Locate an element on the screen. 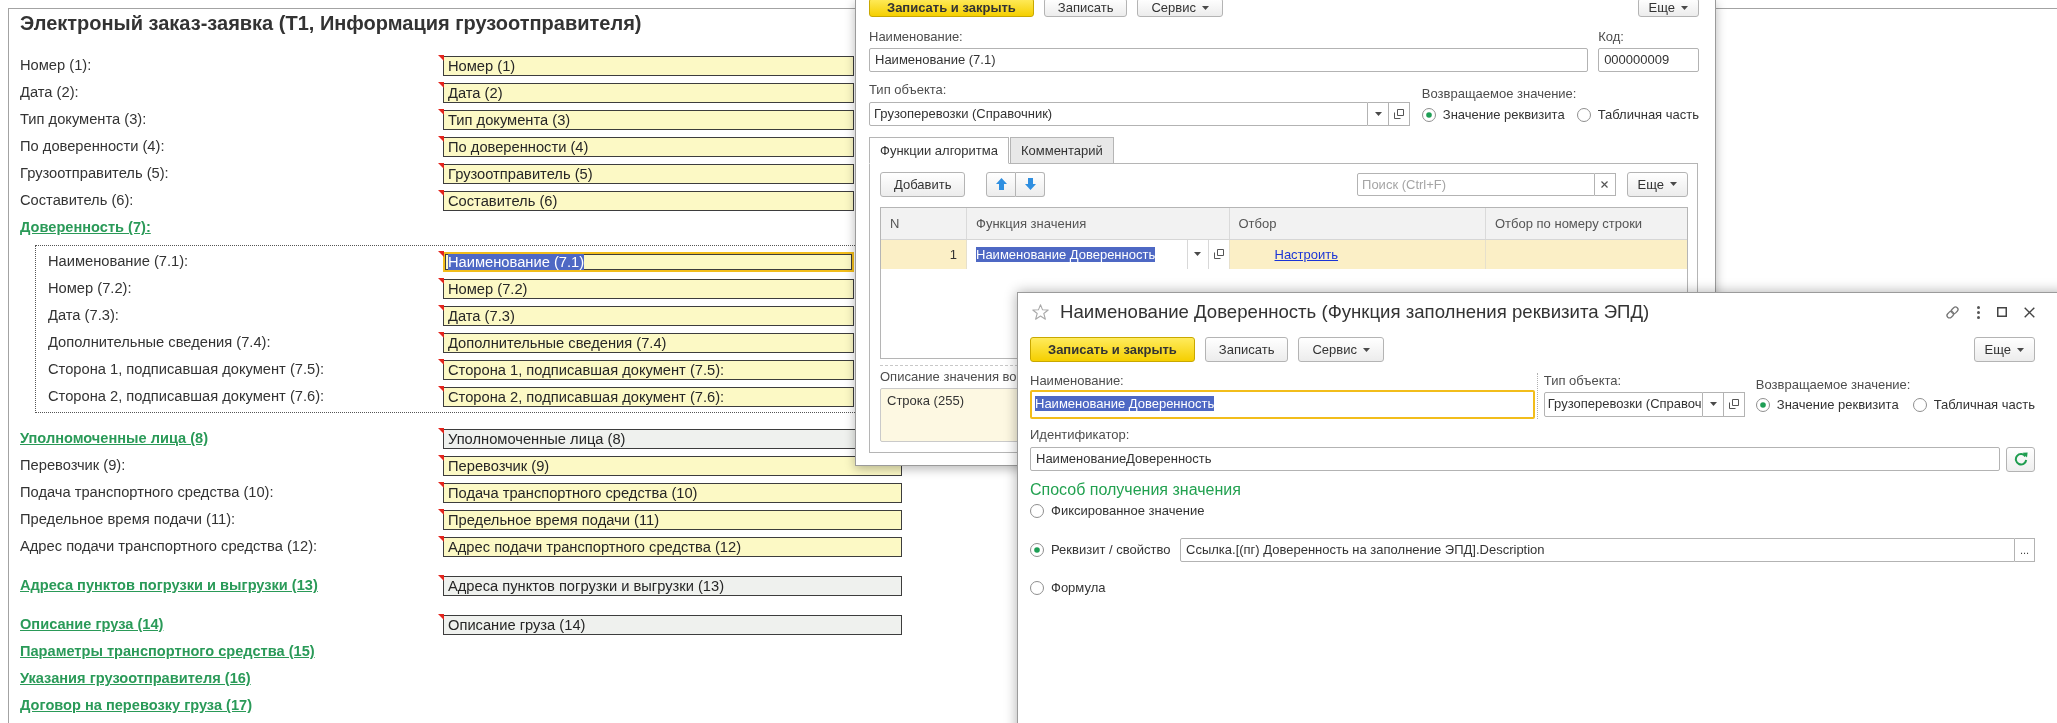  name-field: Наименование (7.1) is located at coordinates (1229, 60).